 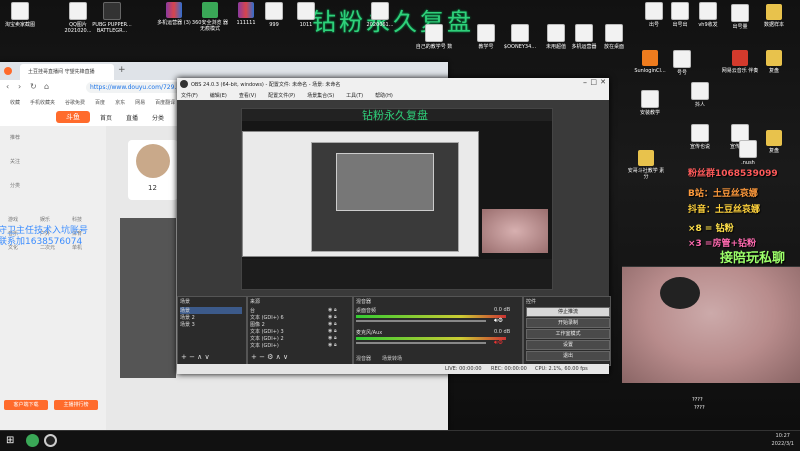 What do you see at coordinates (700, 137) in the screenshot?
I see `desktop-icon: 宣传也说` at bounding box center [700, 137].